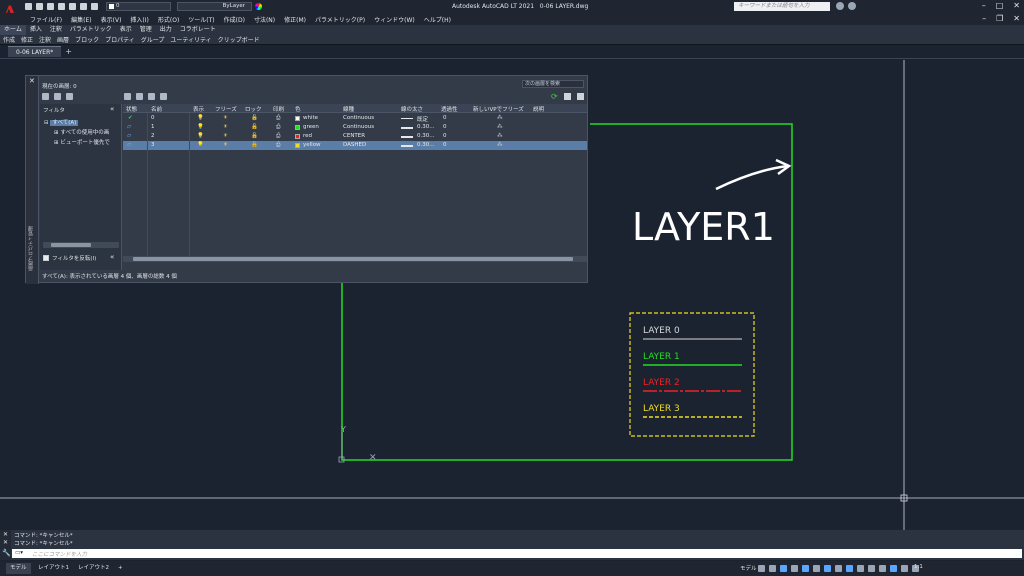 The image size is (1024, 576). I want to click on tab-annotate: 注釈, so click(56, 30).